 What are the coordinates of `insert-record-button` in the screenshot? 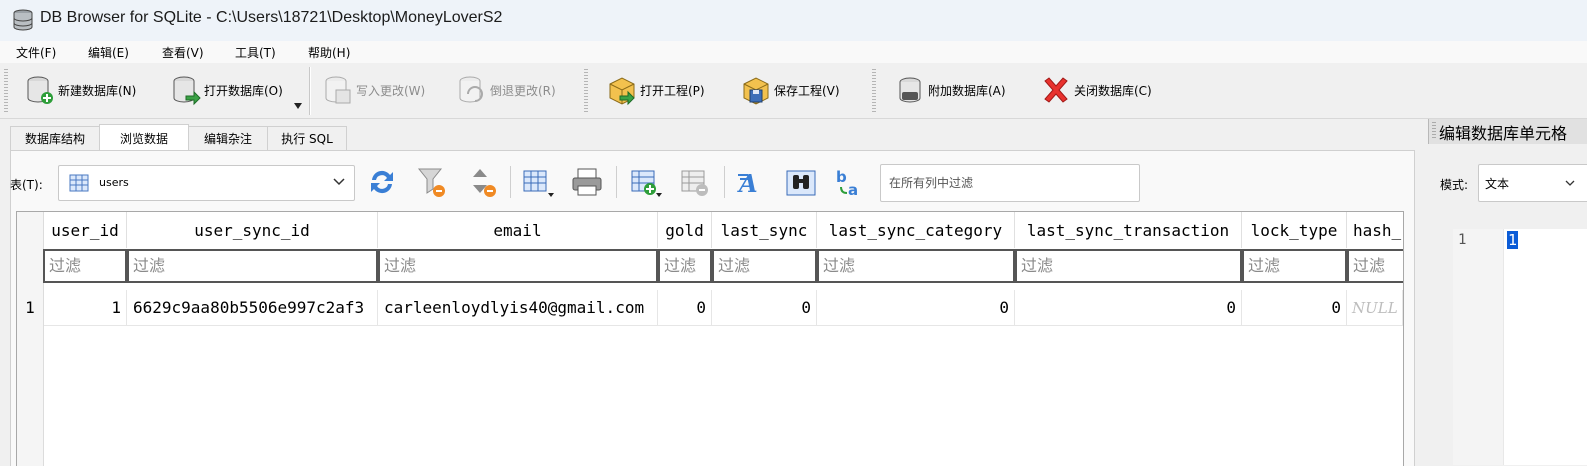 It's located at (645, 182).